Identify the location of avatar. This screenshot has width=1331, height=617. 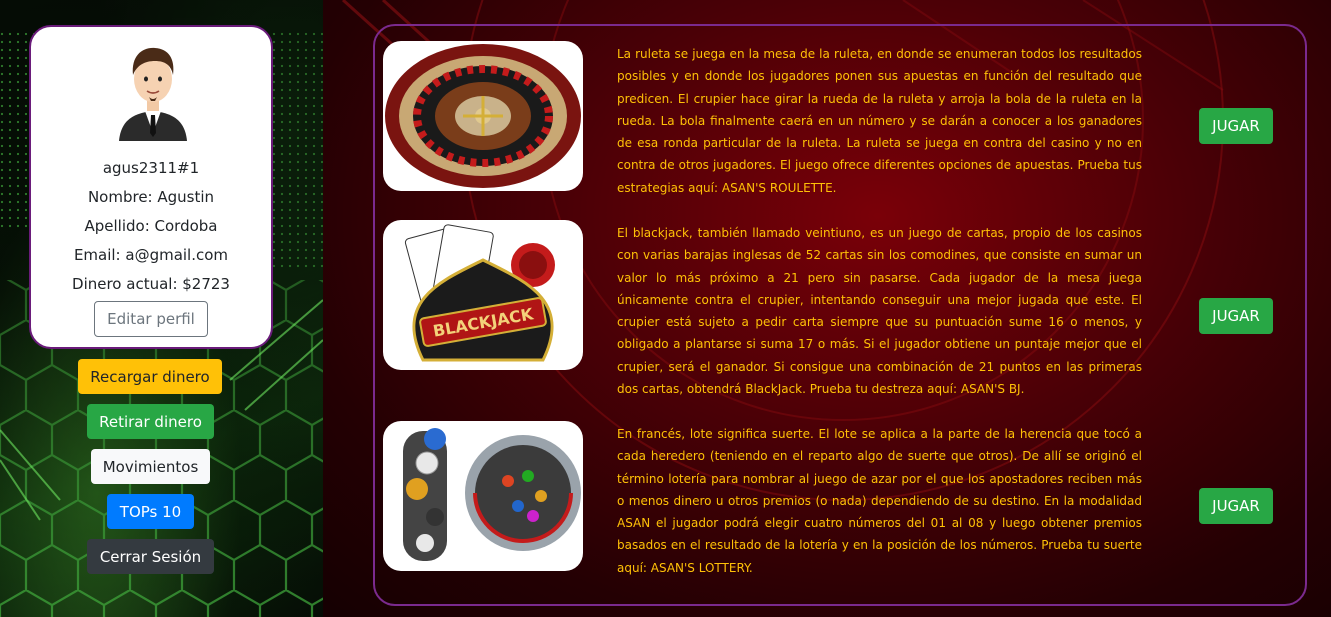
(153, 94).